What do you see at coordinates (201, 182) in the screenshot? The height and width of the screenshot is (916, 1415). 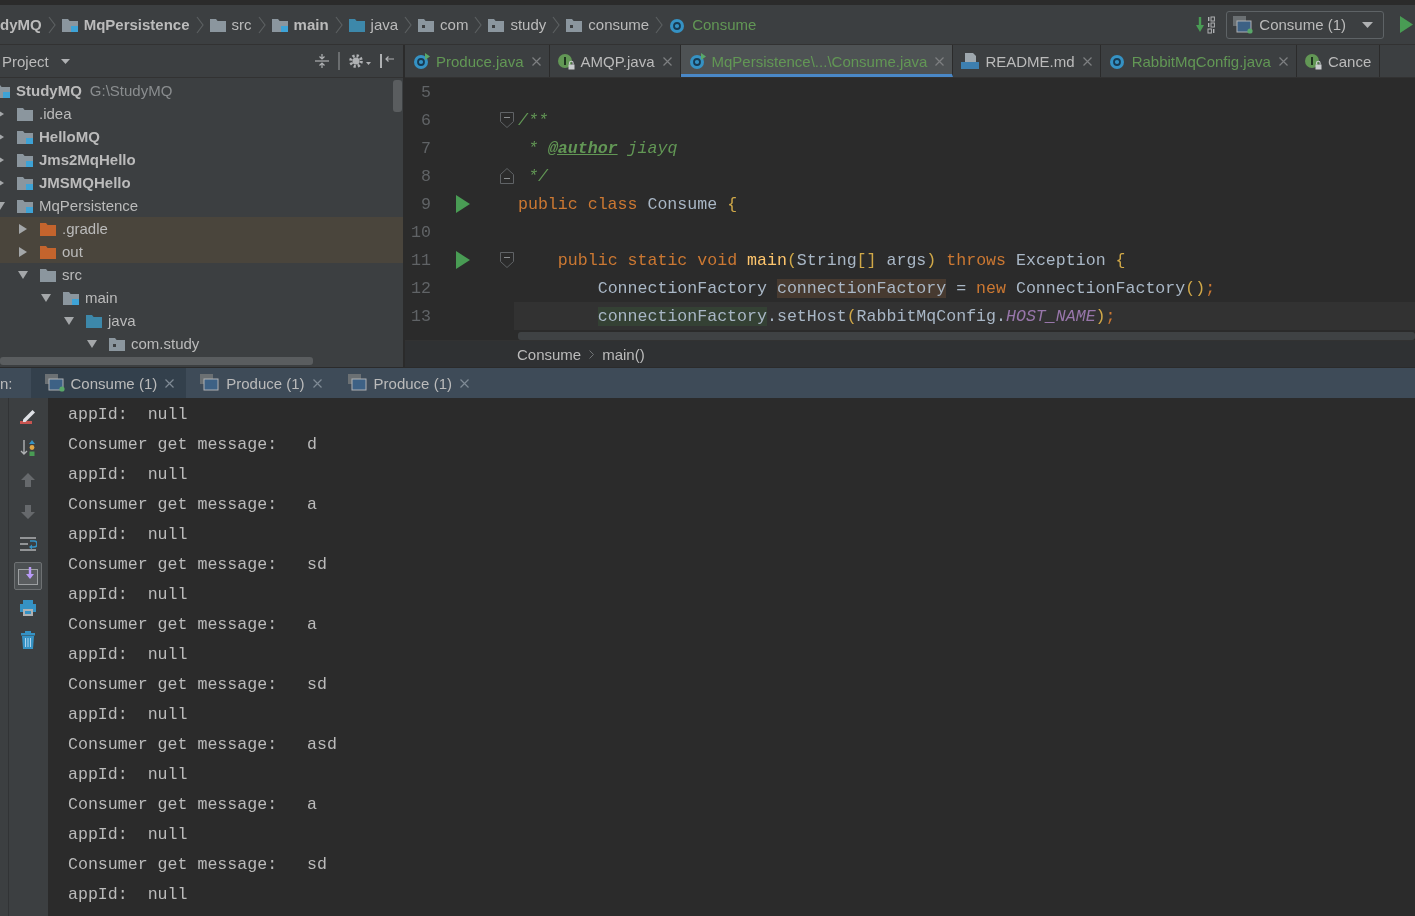 I see `tree-item: JMSMQHello` at bounding box center [201, 182].